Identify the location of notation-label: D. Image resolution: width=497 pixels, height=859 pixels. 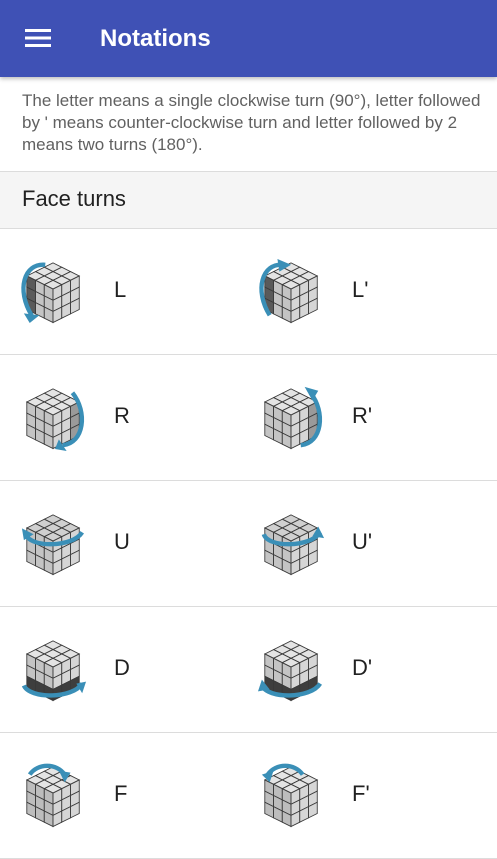
(122, 667).